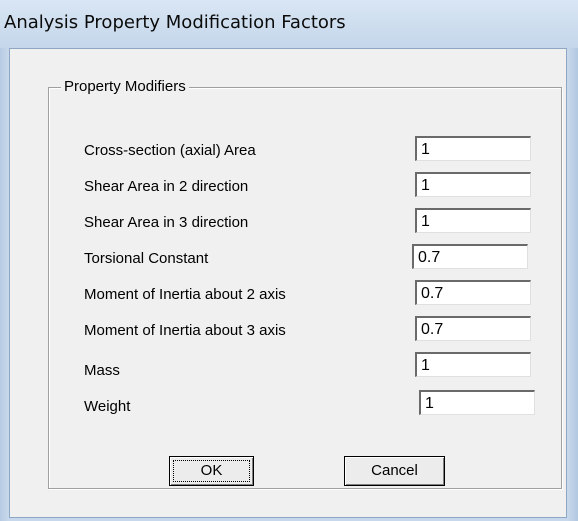  What do you see at coordinates (166, 186) in the screenshot?
I see `label-shear-area-2: Shear Area in 2 direction` at bounding box center [166, 186].